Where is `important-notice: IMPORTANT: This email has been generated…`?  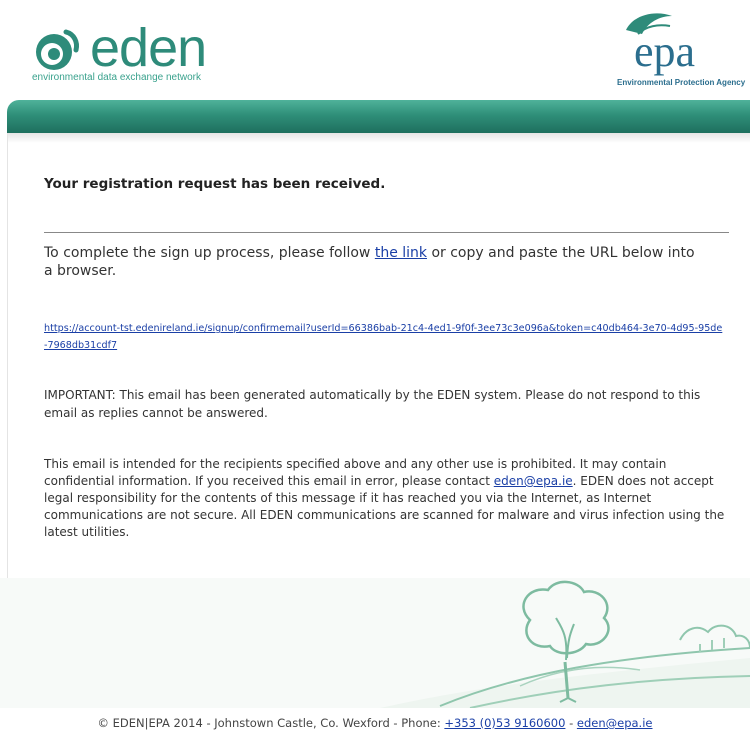
important-notice: IMPORTANT: This email has been generated… is located at coordinates (372, 404).